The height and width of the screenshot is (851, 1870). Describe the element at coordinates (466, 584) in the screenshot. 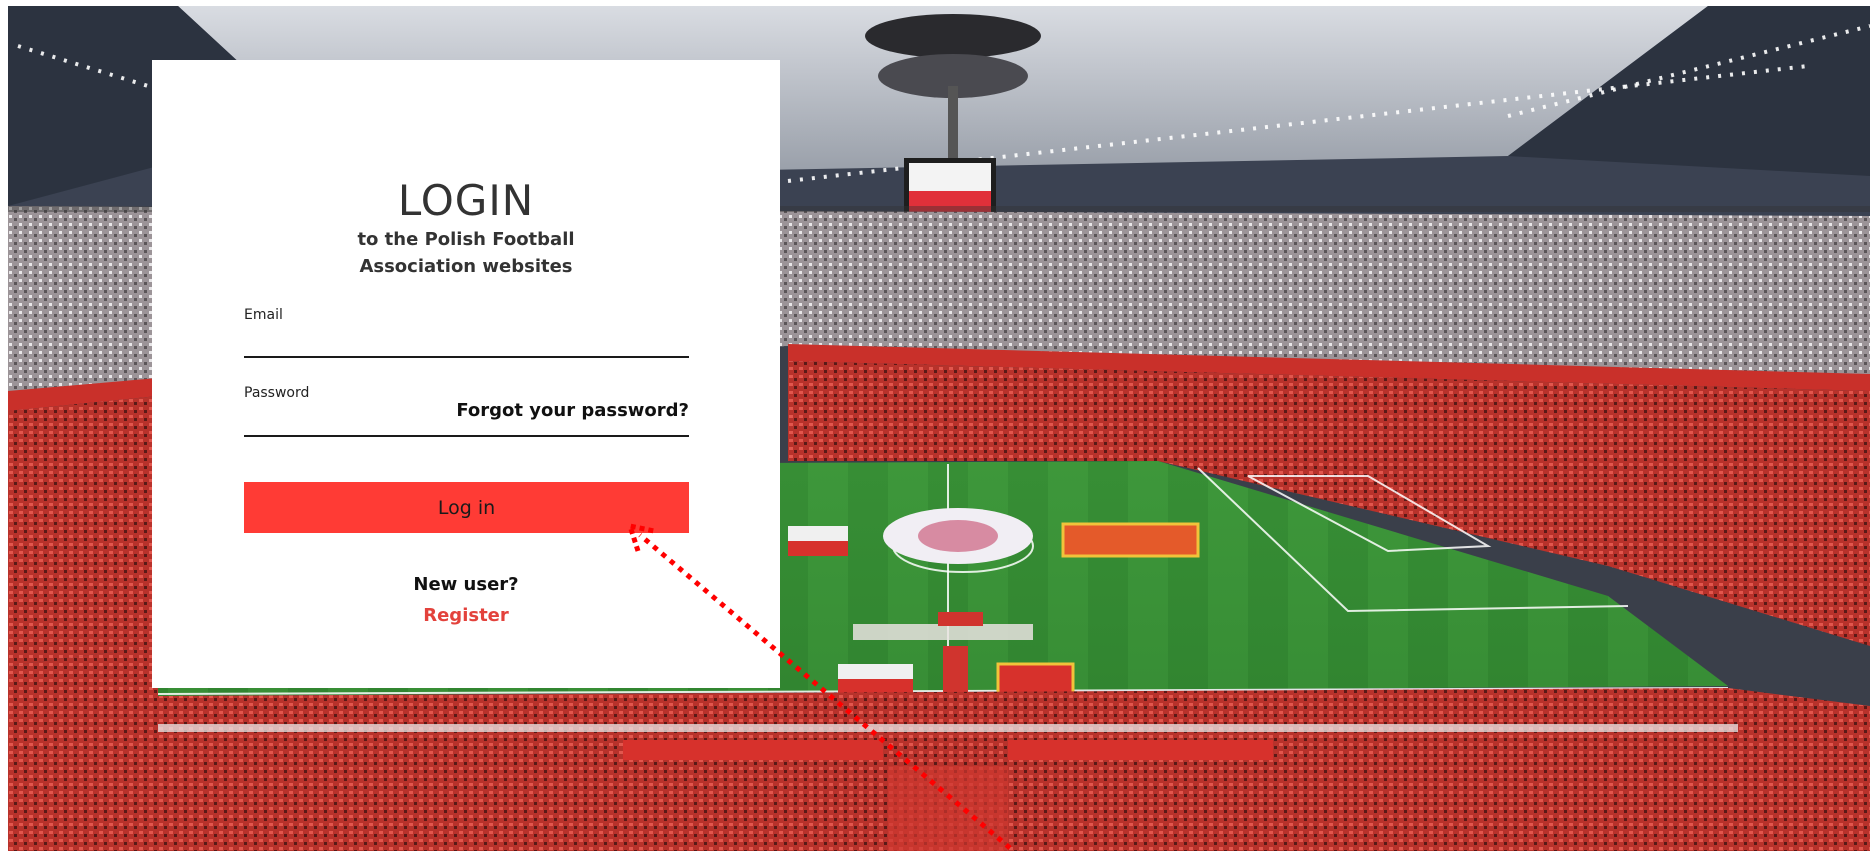

I see `new-user-text: New user?` at that location.